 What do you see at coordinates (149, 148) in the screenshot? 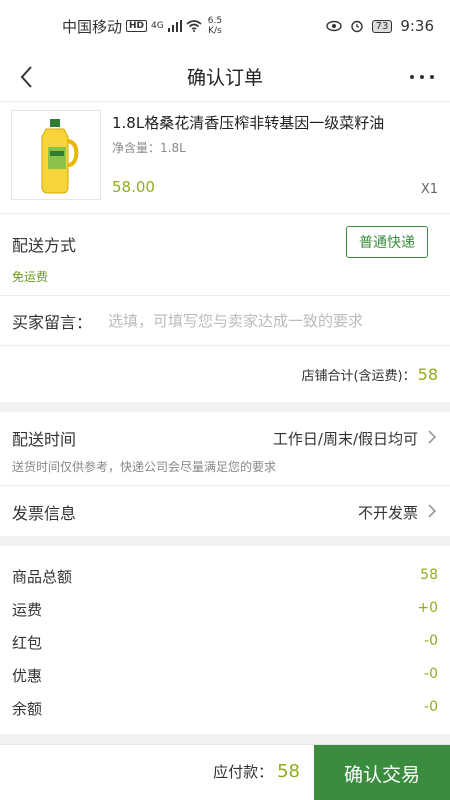
I see `product-spec: 净含量：1.8L` at bounding box center [149, 148].